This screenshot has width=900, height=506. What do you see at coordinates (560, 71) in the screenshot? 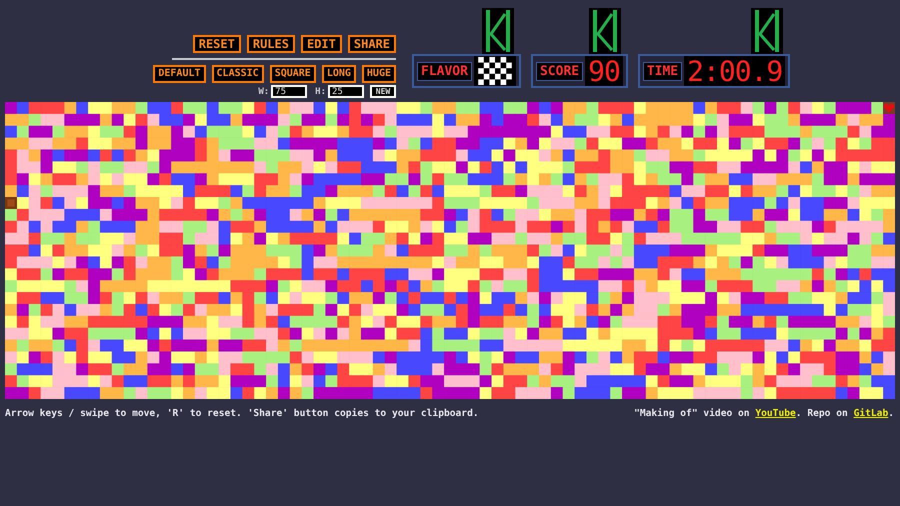
I see `stat-label: SCORE` at bounding box center [560, 71].